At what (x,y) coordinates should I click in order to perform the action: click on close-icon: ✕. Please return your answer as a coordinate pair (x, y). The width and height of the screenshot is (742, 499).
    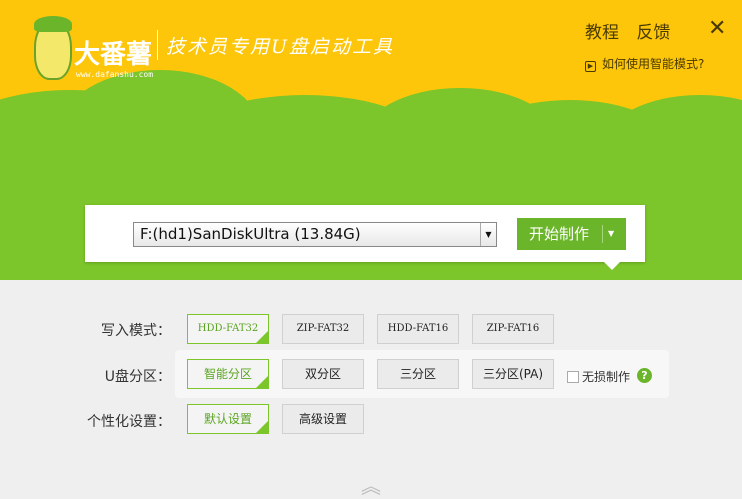
    Looking at the image, I should click on (717, 28).